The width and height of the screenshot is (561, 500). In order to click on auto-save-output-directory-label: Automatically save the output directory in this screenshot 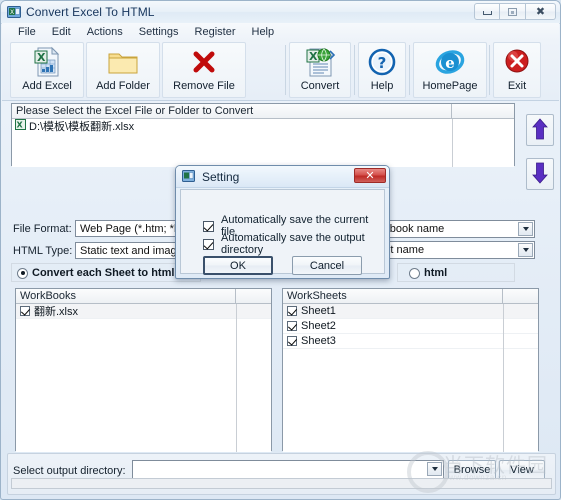, I will do `click(293, 244)`.